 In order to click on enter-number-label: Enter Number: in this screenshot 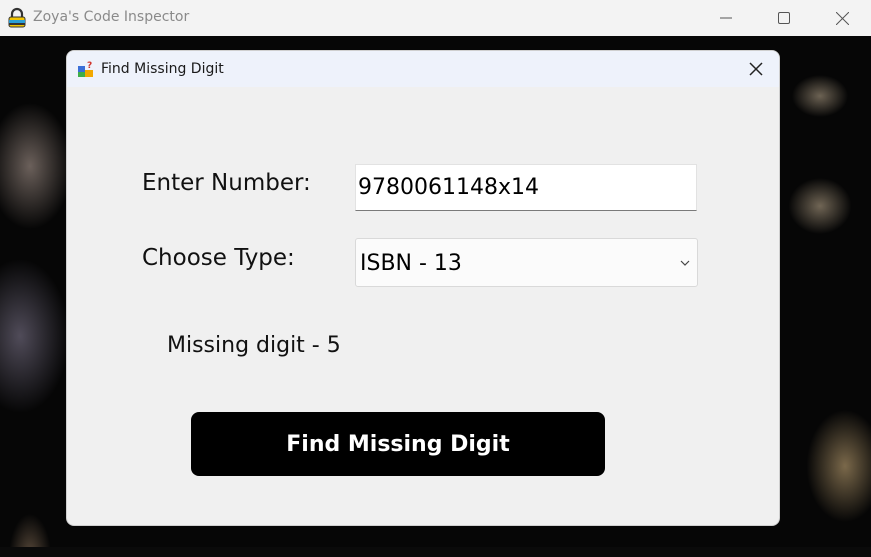, I will do `click(226, 183)`.